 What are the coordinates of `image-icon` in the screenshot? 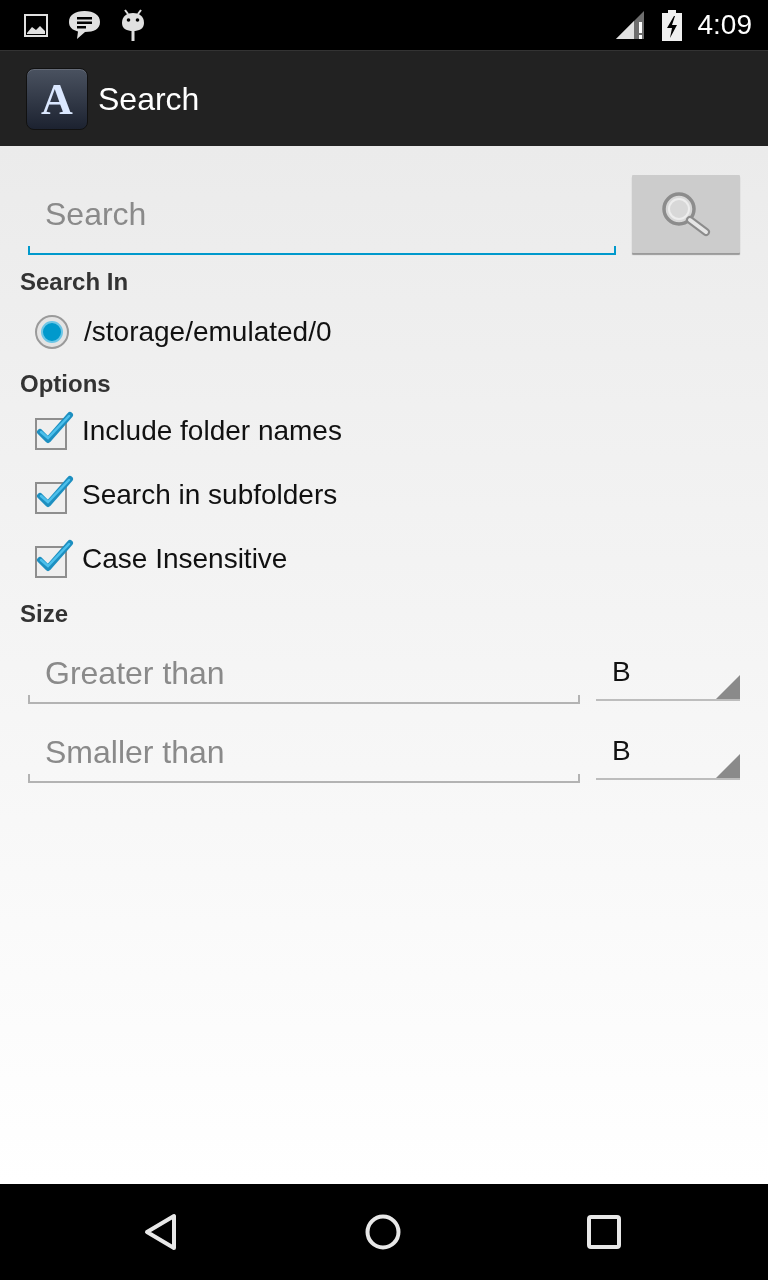 It's located at (36, 25).